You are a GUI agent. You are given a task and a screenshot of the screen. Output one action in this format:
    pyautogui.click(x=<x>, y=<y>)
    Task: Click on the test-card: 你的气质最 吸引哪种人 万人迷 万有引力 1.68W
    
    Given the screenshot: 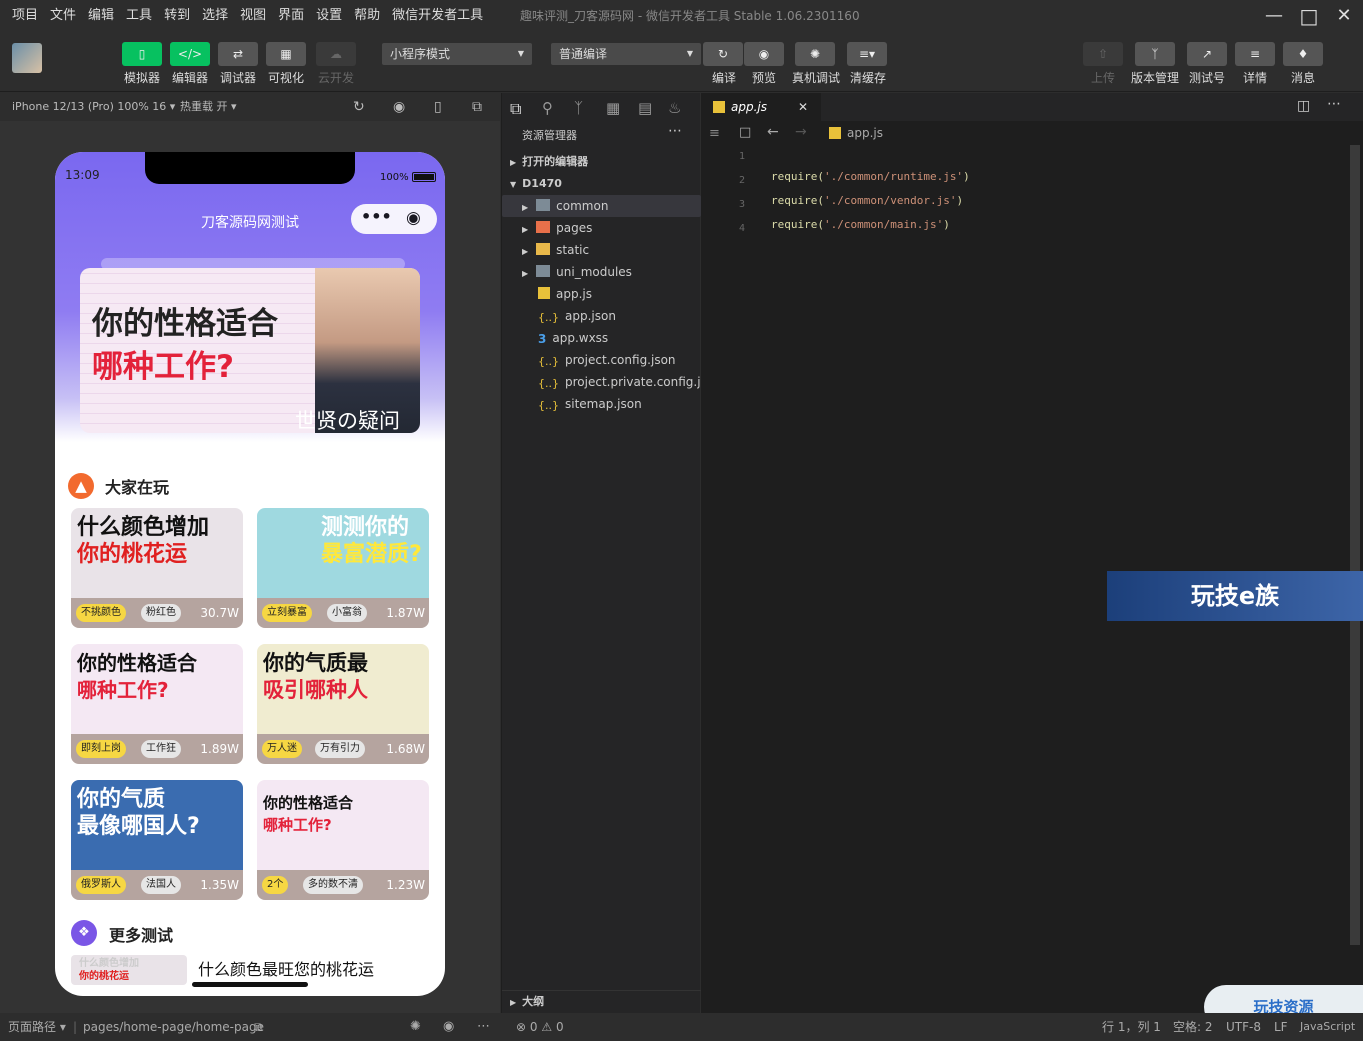 What is the action you would take?
    pyautogui.click(x=343, y=704)
    